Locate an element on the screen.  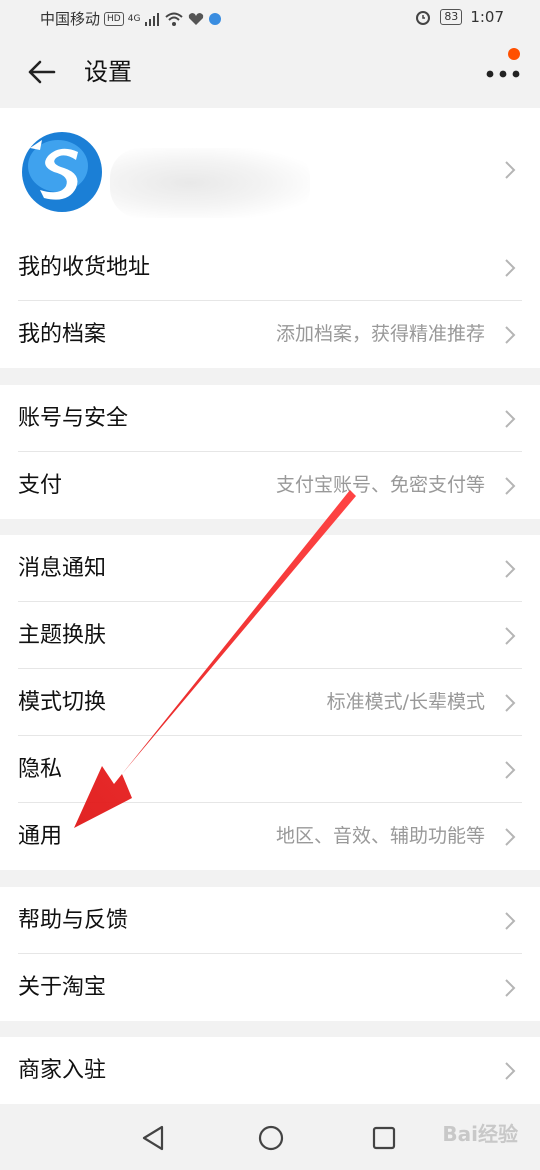
row-label: 主题换肤 is located at coordinates (62, 635).